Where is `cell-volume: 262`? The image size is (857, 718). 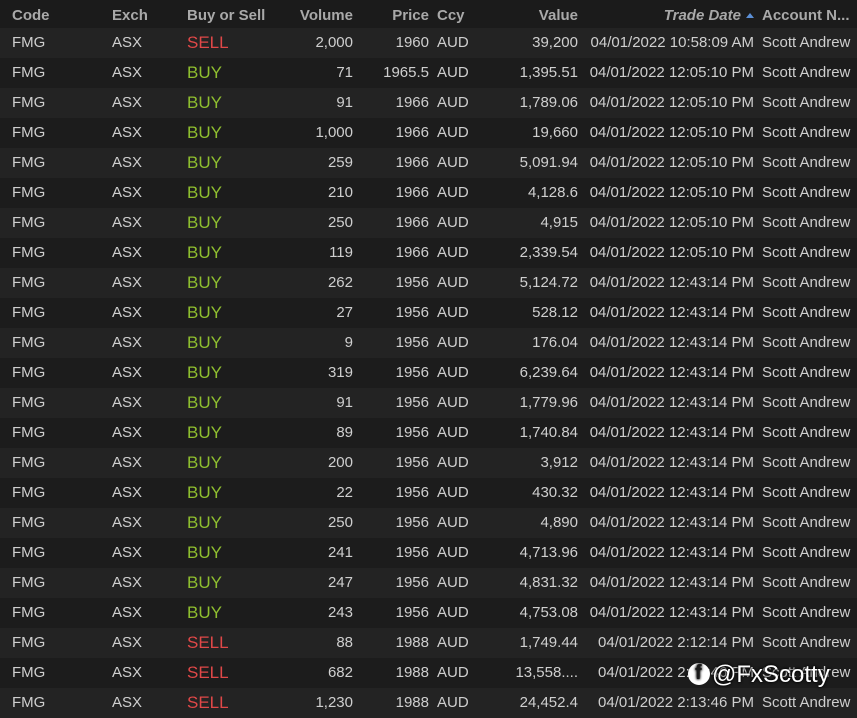
cell-volume: 262 is located at coordinates (340, 282).